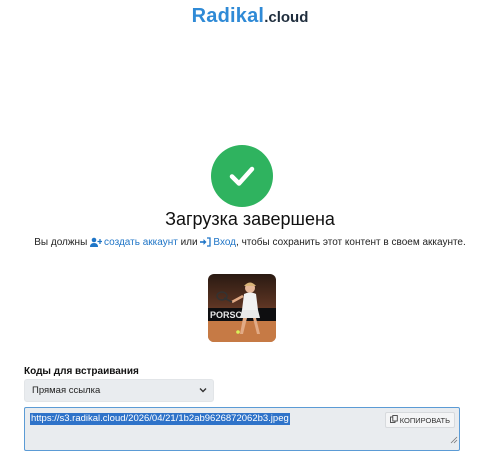 The image size is (500, 474). Describe the element at coordinates (393, 420) in the screenshot. I see `copy-icon` at that location.